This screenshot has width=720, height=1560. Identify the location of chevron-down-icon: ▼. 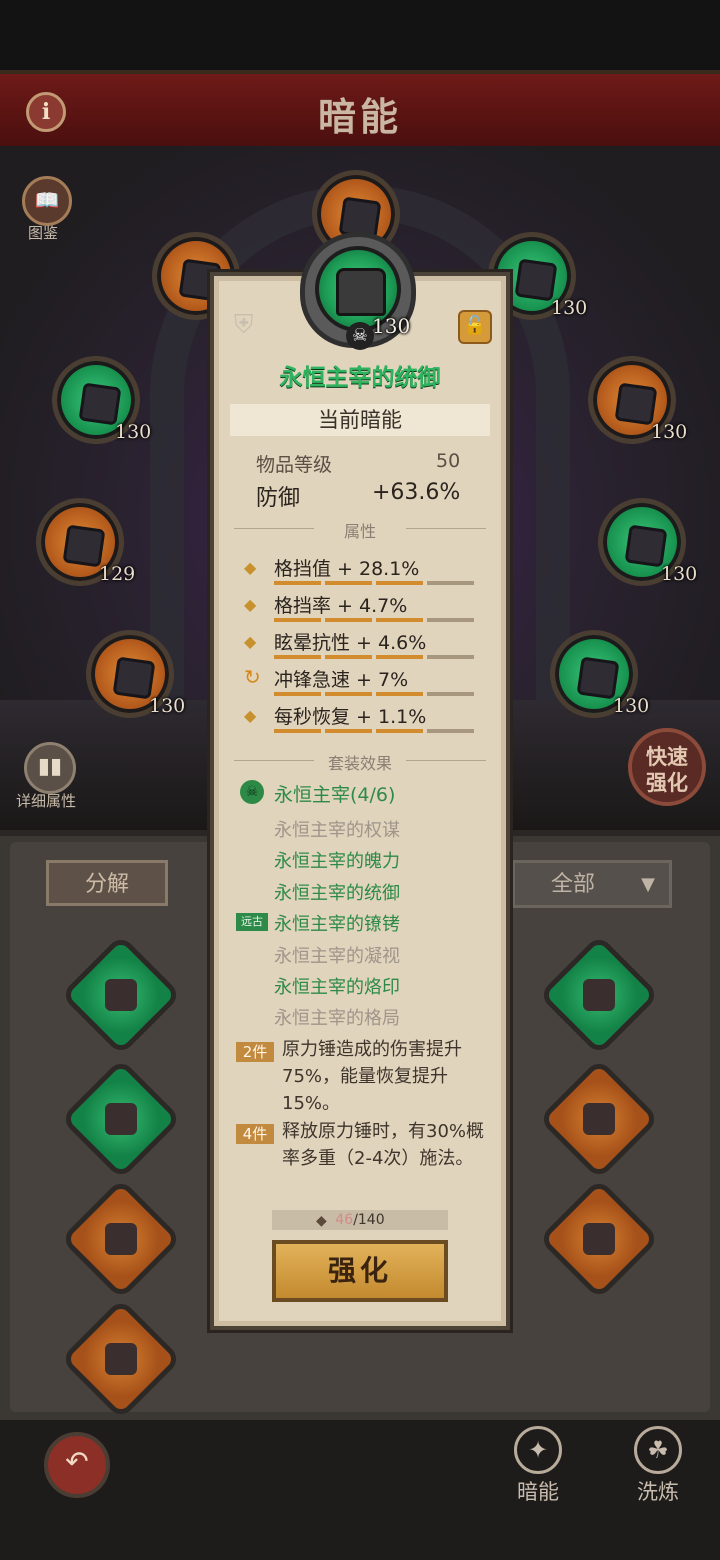
(648, 884).